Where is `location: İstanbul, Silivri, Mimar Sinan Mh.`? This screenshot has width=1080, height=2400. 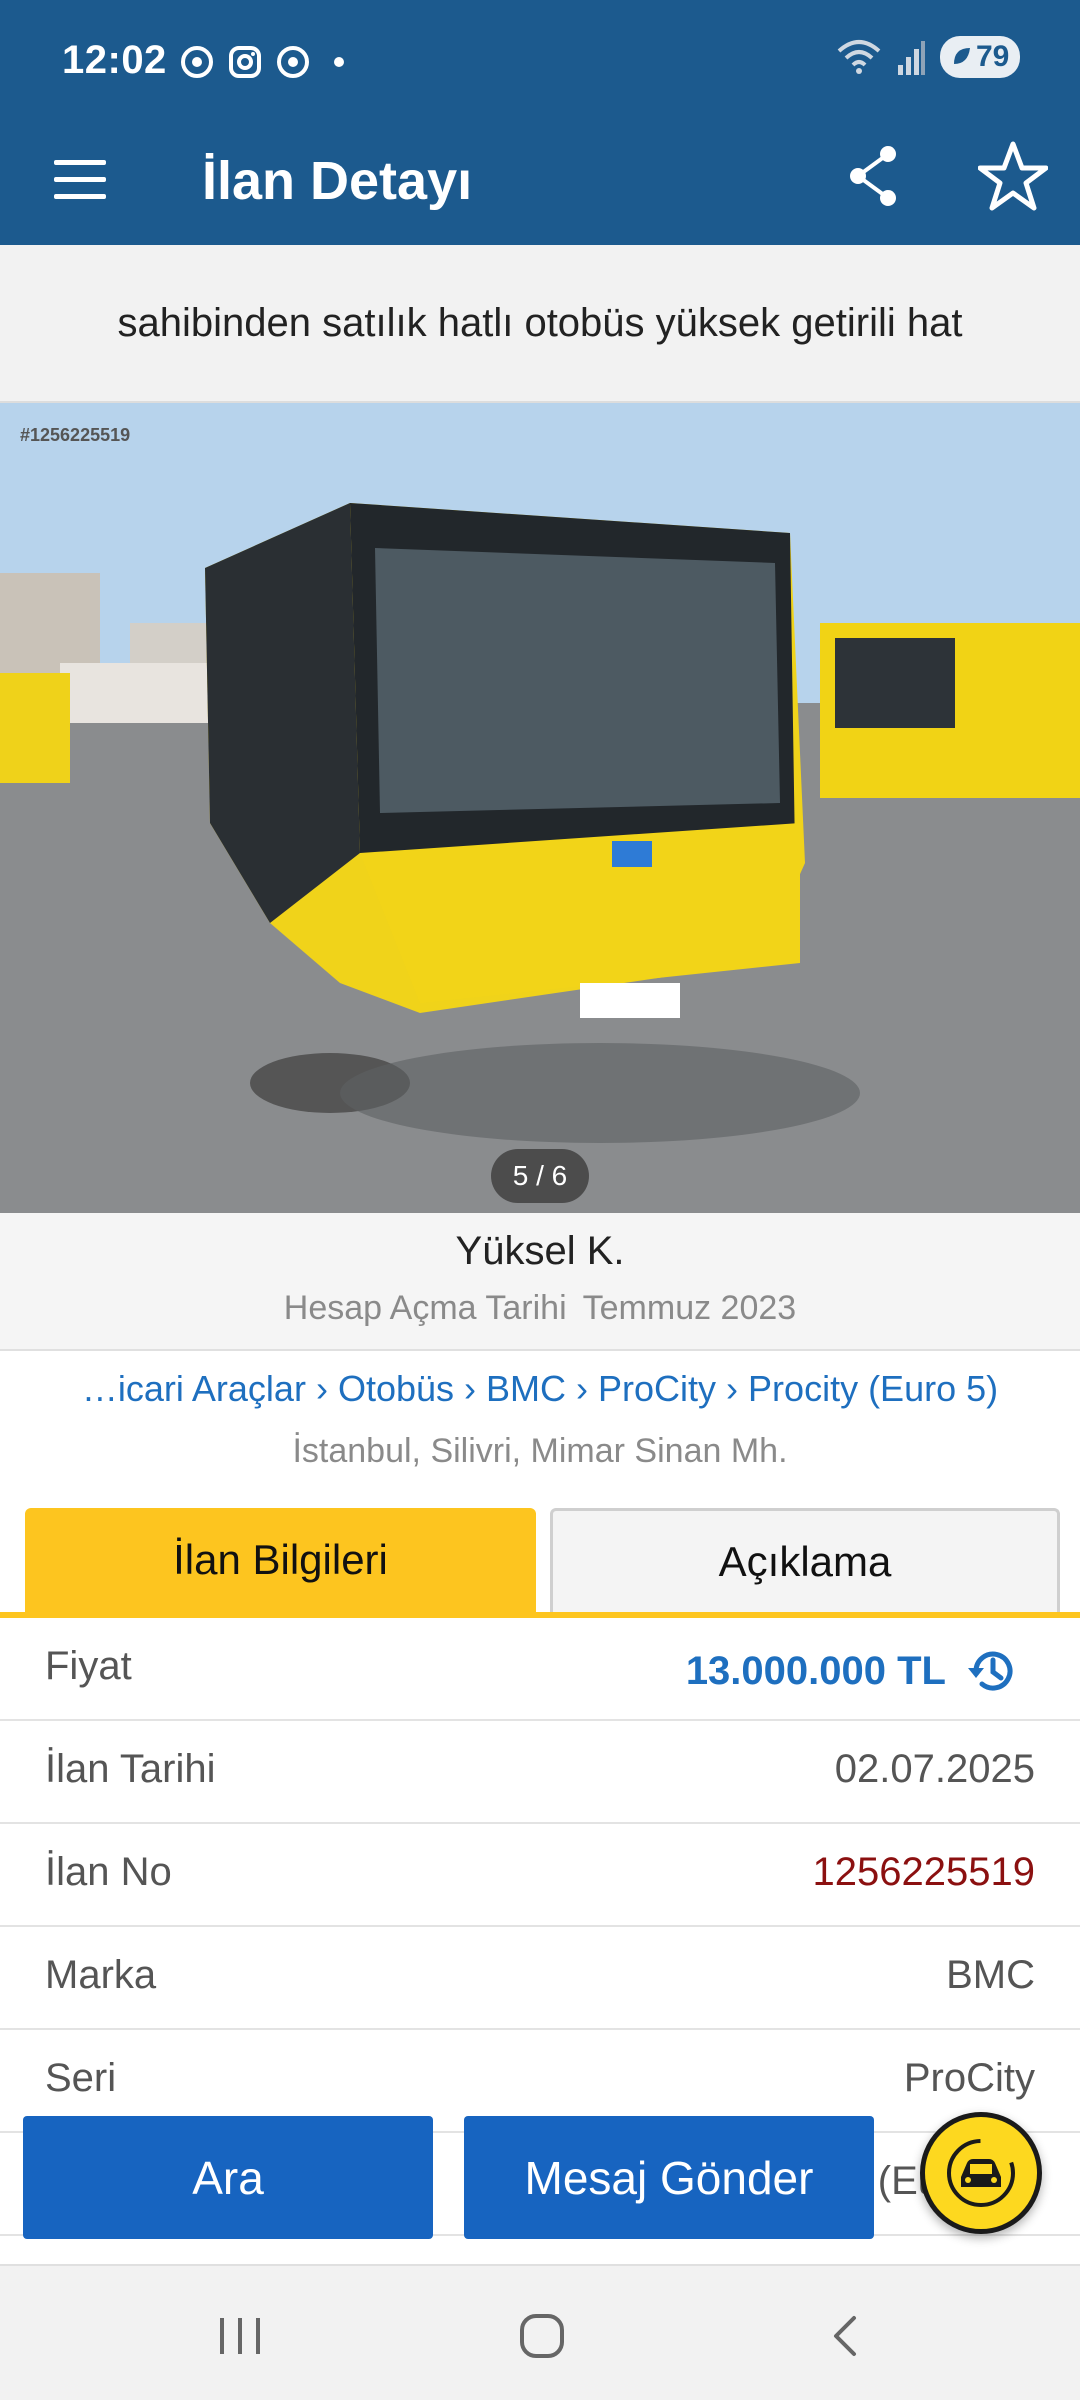 location: İstanbul, Silivri, Mimar Sinan Mh. is located at coordinates (540, 1451).